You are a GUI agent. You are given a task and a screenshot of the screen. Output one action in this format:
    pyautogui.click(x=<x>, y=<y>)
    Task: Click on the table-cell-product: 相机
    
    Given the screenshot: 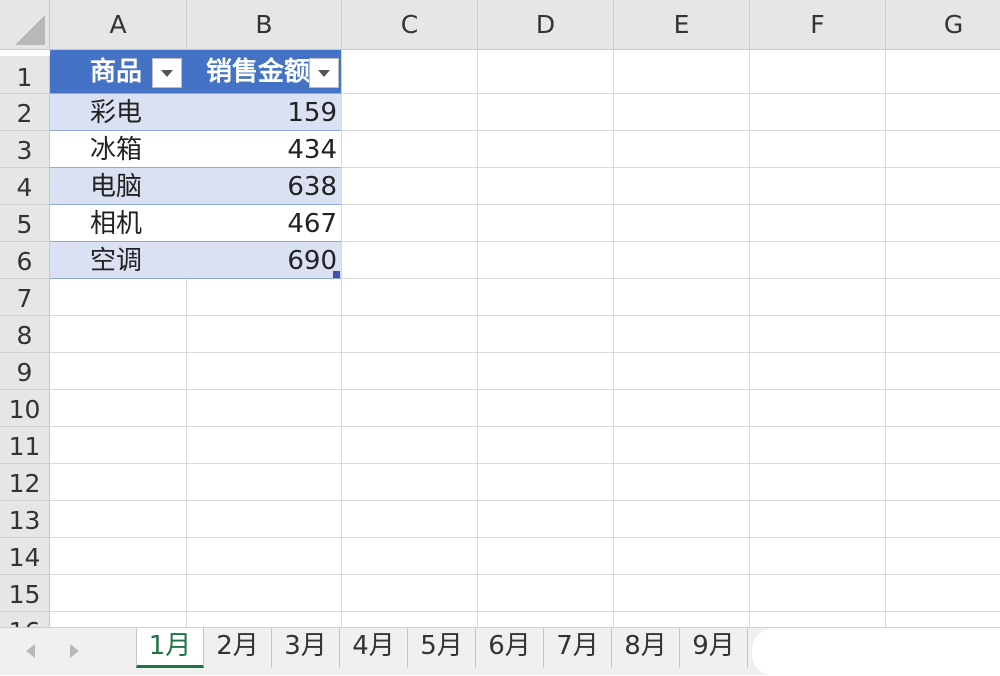 What is the action you would take?
    pyautogui.click(x=118, y=223)
    